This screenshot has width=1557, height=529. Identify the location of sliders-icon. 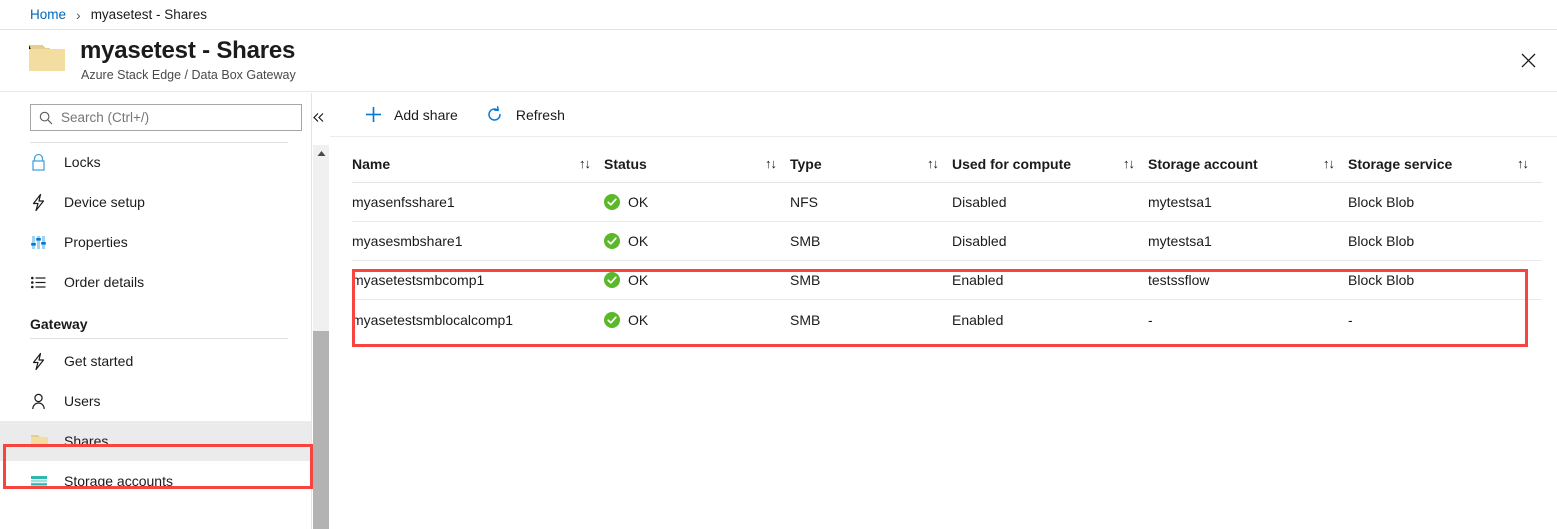
(43, 242).